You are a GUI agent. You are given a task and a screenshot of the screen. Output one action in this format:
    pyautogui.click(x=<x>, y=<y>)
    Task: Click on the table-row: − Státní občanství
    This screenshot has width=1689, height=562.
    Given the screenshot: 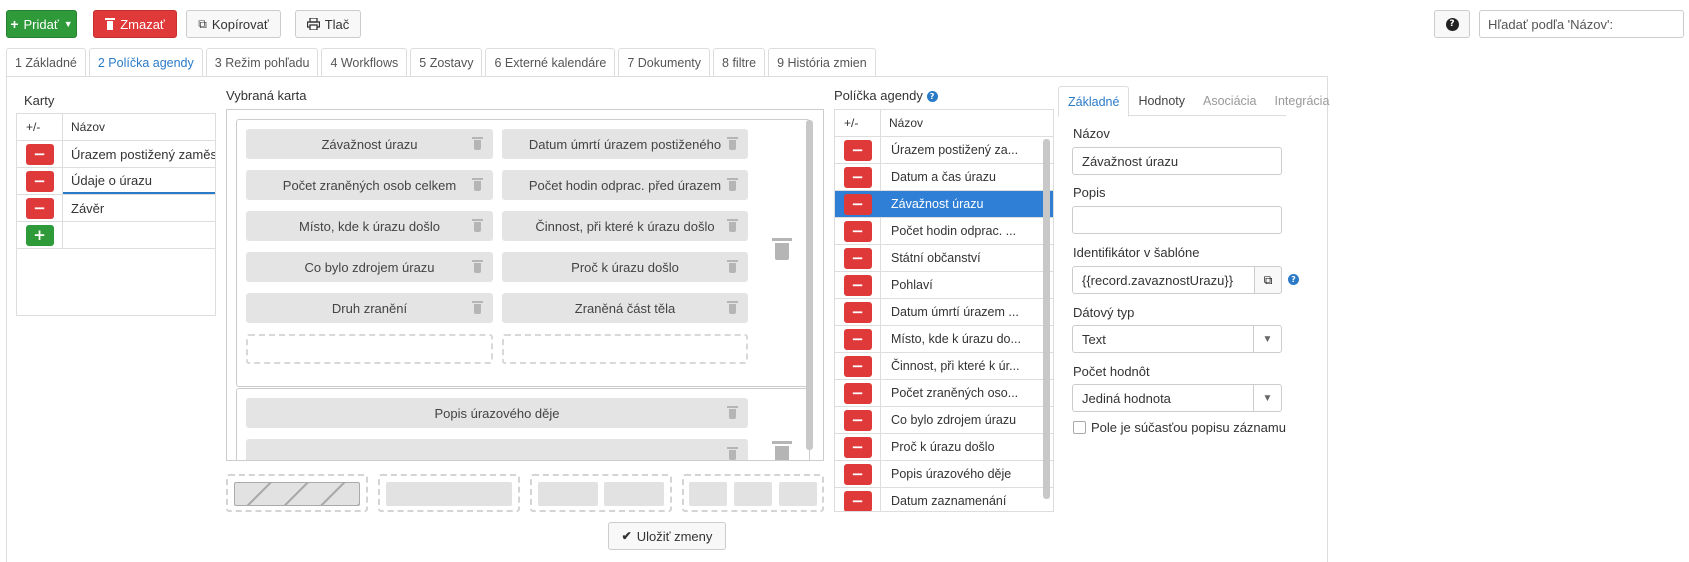 What is the action you would take?
    pyautogui.click(x=944, y=258)
    